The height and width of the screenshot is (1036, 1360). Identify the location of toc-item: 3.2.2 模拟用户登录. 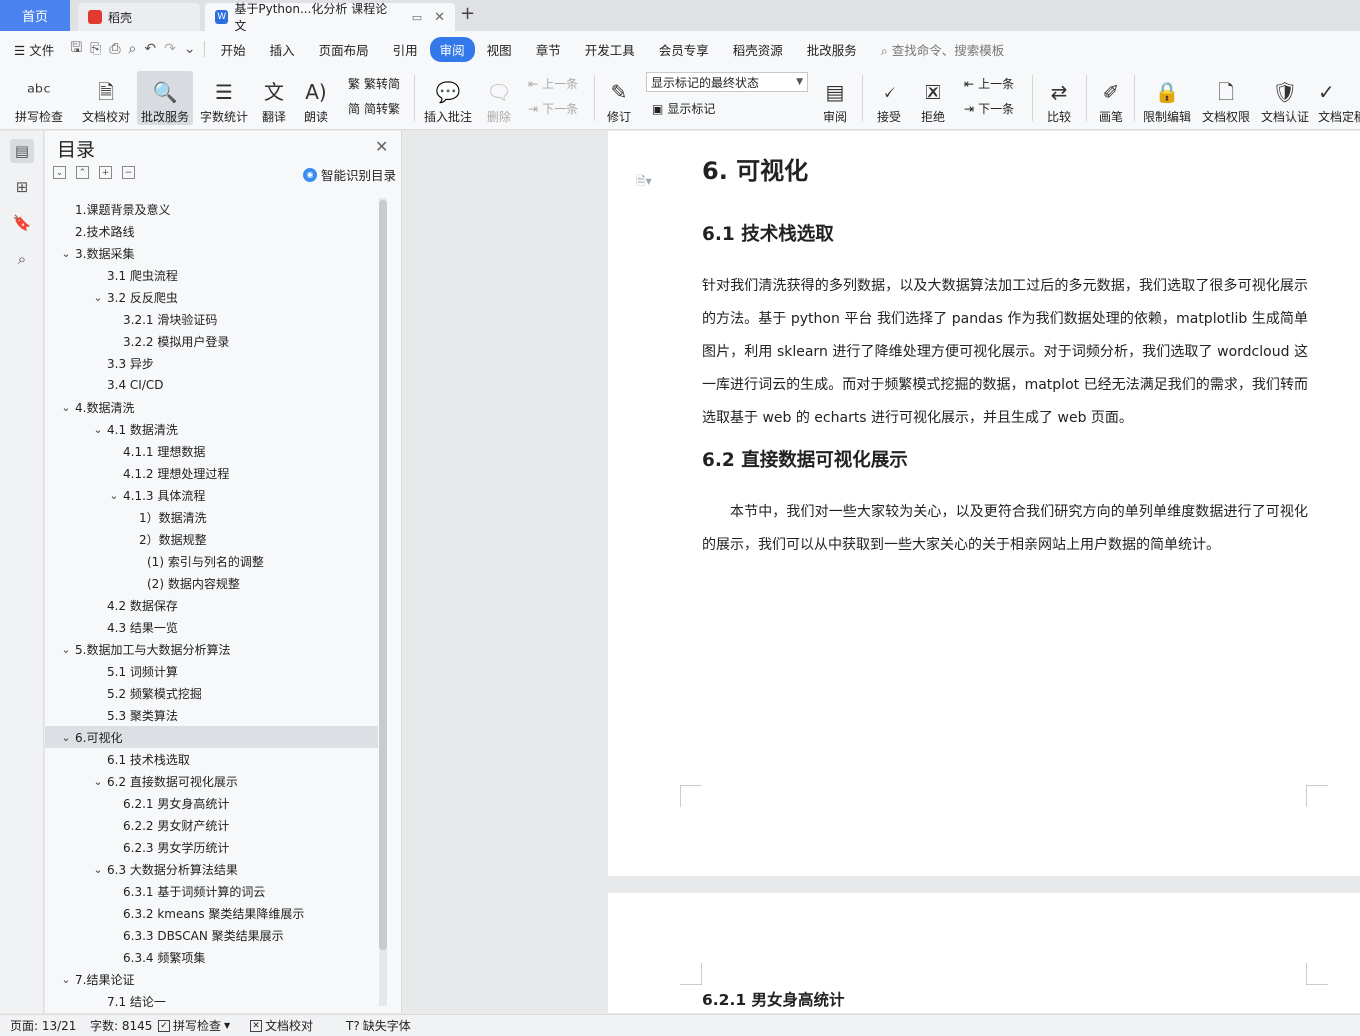
(211, 341).